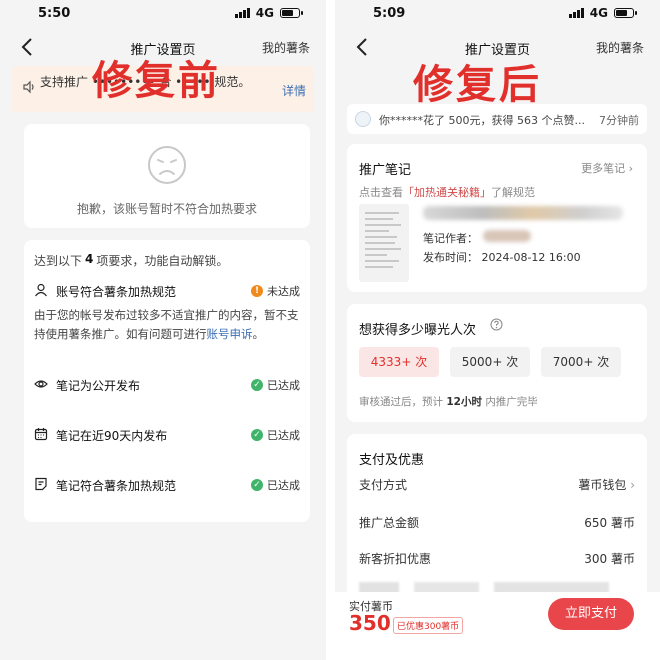 The image size is (660, 660). Describe the element at coordinates (41, 384) in the screenshot. I see `eye-icon` at that location.